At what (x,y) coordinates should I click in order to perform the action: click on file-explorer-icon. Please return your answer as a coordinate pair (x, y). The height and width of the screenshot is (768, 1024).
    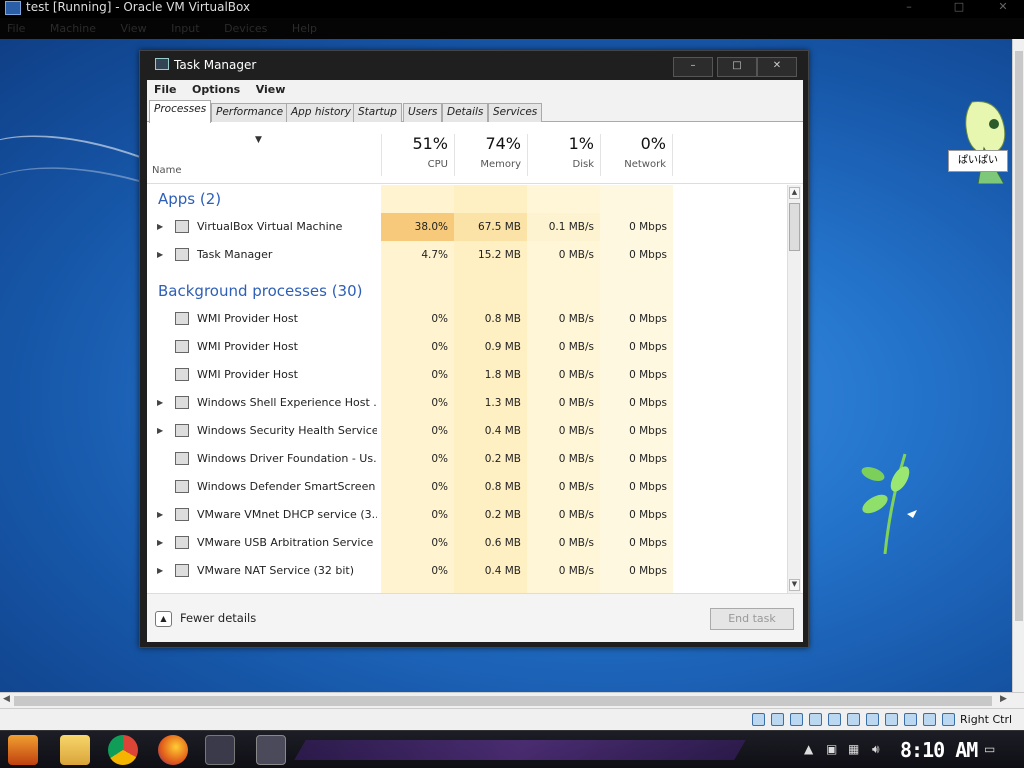
    Looking at the image, I should click on (75, 750).